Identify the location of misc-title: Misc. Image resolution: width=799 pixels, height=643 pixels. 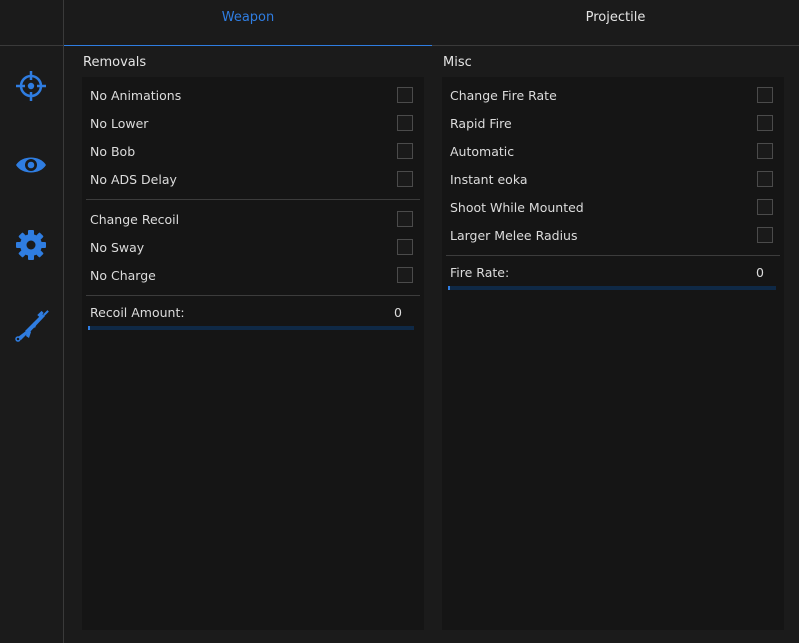
(457, 62).